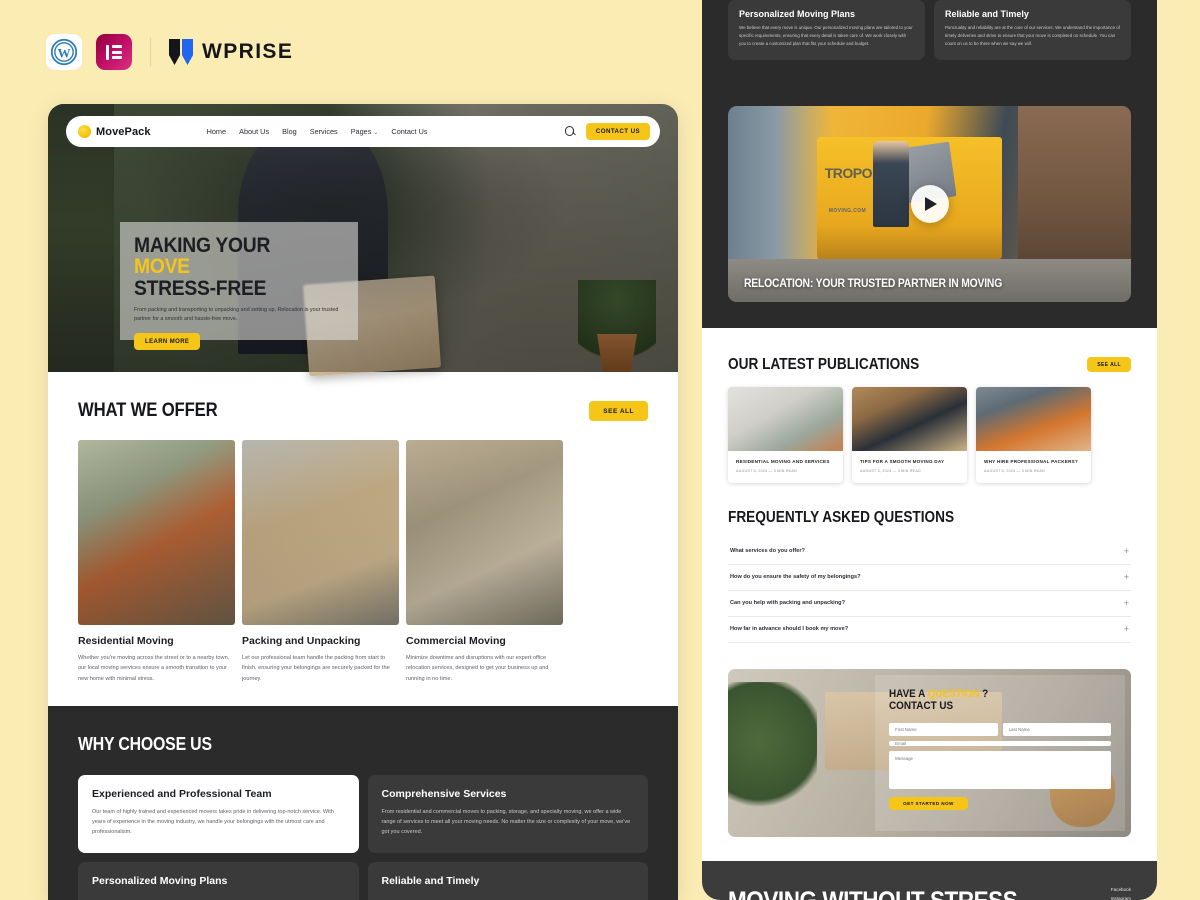 The width and height of the screenshot is (1200, 900). Describe the element at coordinates (902, 461) in the screenshot. I see `publication-title: TIPS FOR A SMOOTH MOVING DAY` at that location.